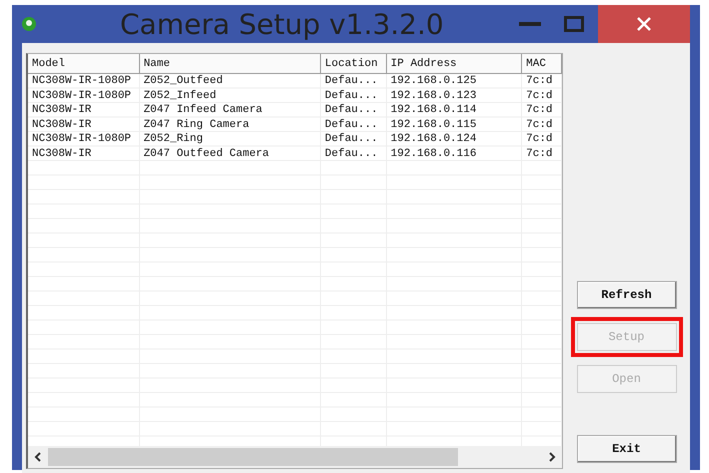 This screenshot has height=473, width=709. I want to click on column-header: IP Address, so click(454, 64).